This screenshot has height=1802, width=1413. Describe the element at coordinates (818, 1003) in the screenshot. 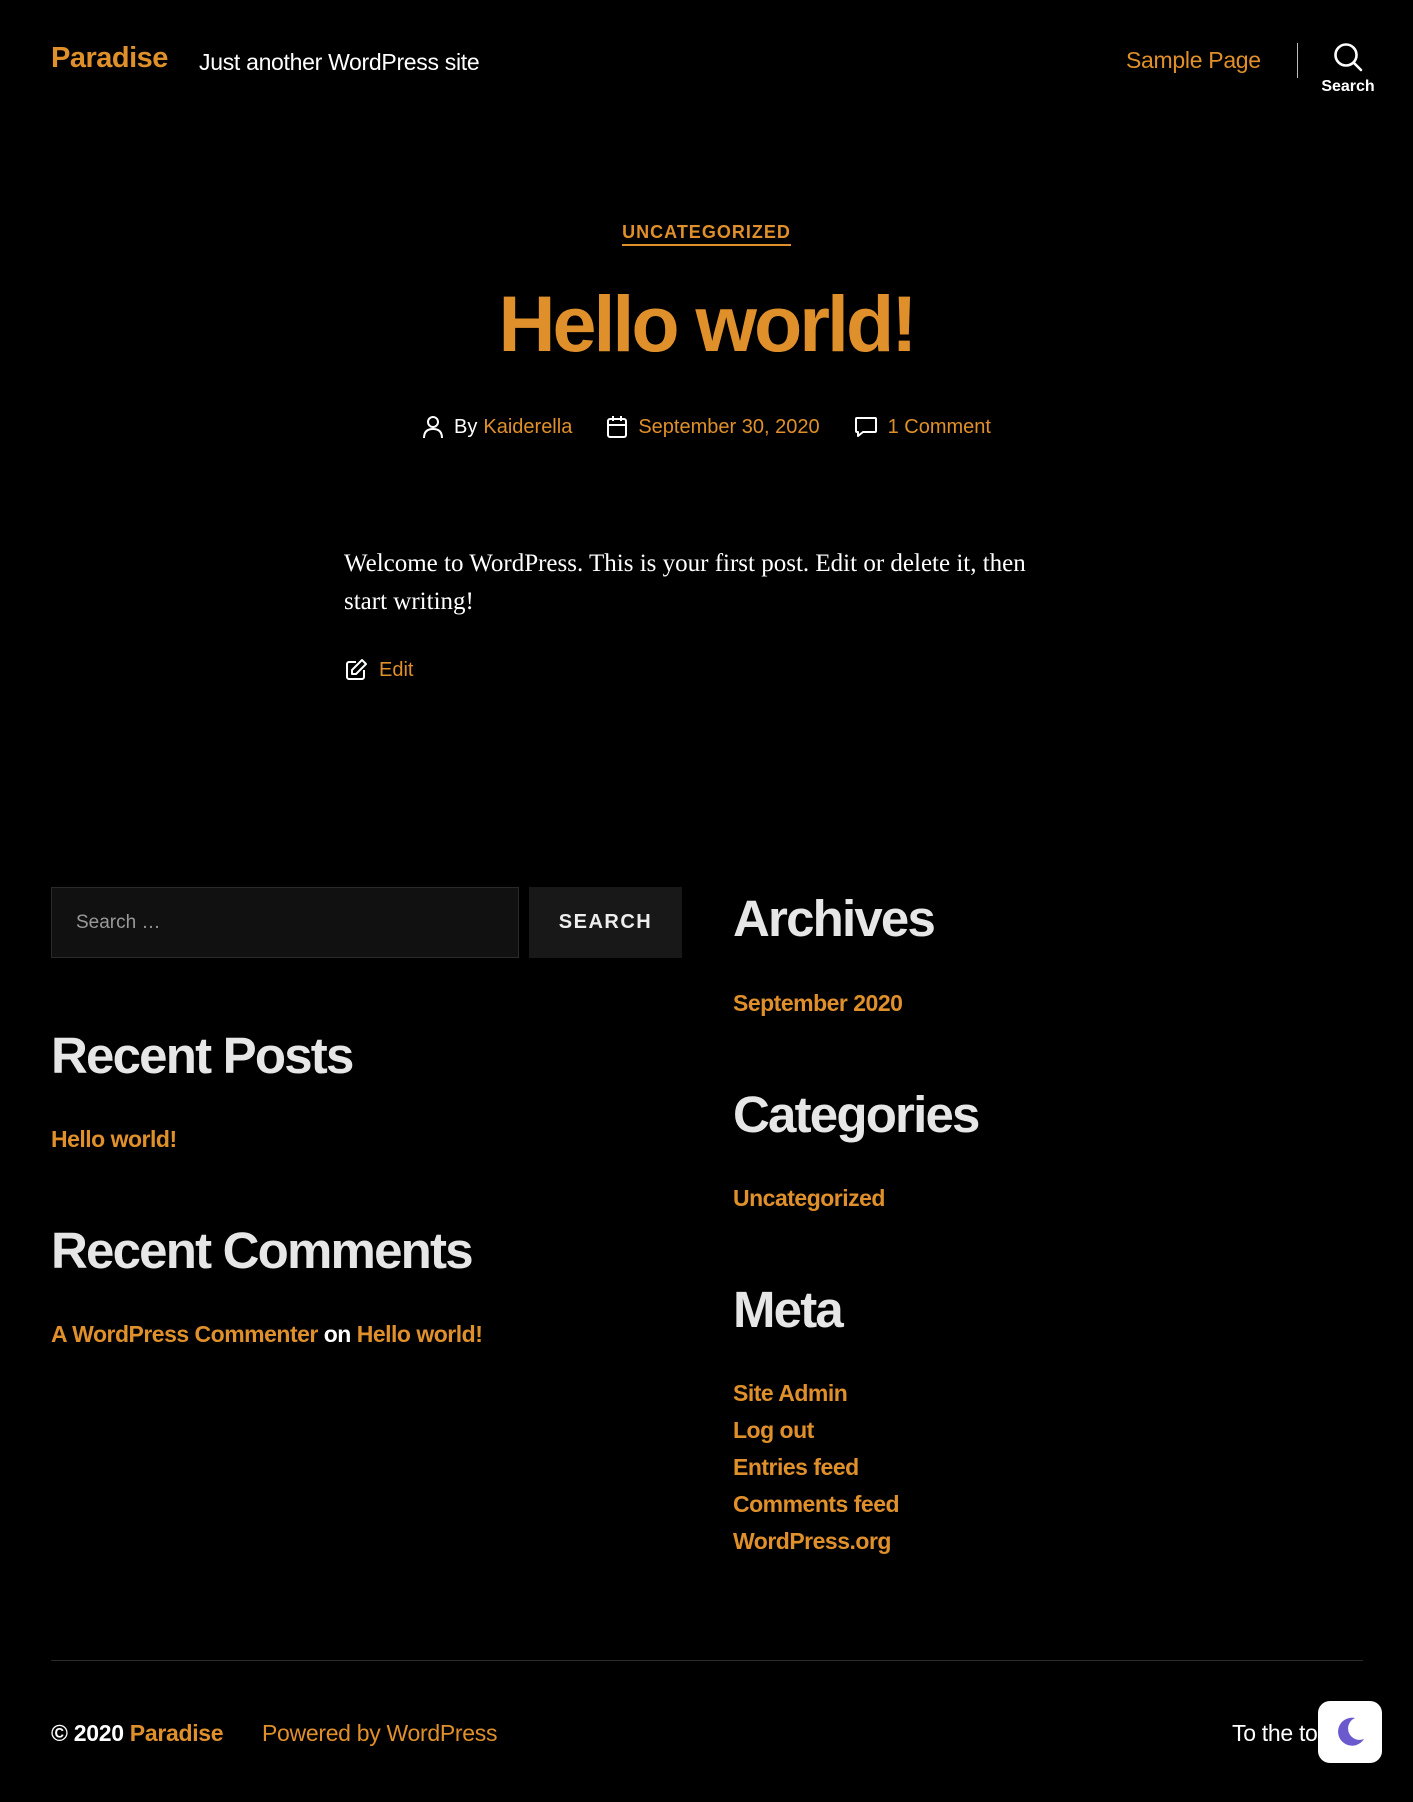

I see `archive-item: September 2020` at that location.